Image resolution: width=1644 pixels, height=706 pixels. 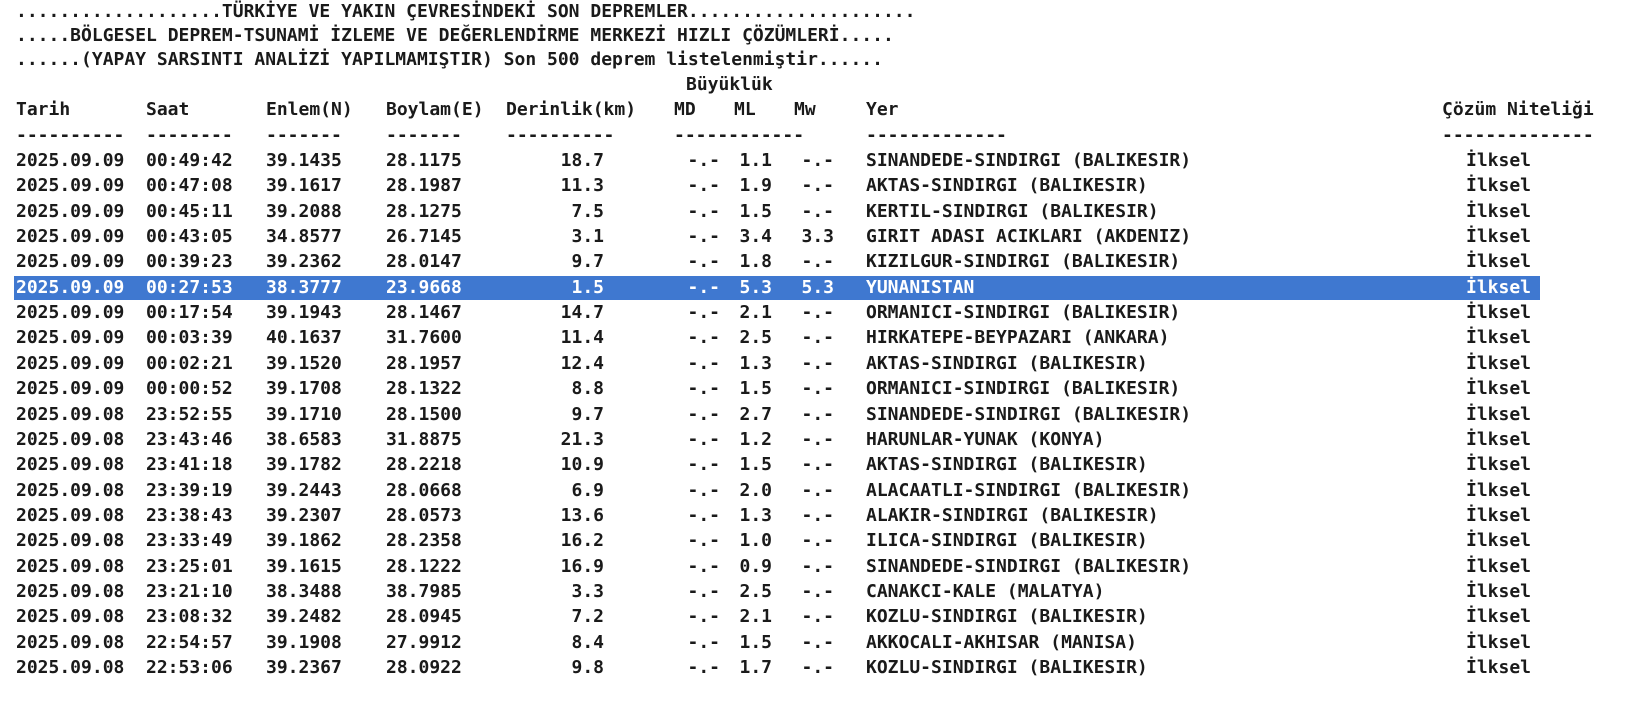 I want to click on cell-ml: 1.8, so click(x=755, y=262).